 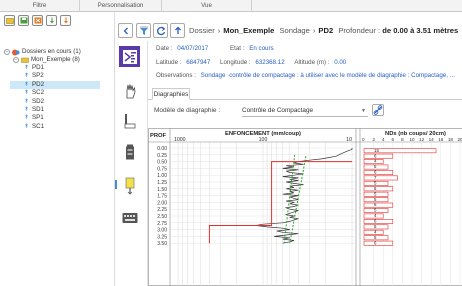 I want to click on settings-icon, so click(x=65, y=20).